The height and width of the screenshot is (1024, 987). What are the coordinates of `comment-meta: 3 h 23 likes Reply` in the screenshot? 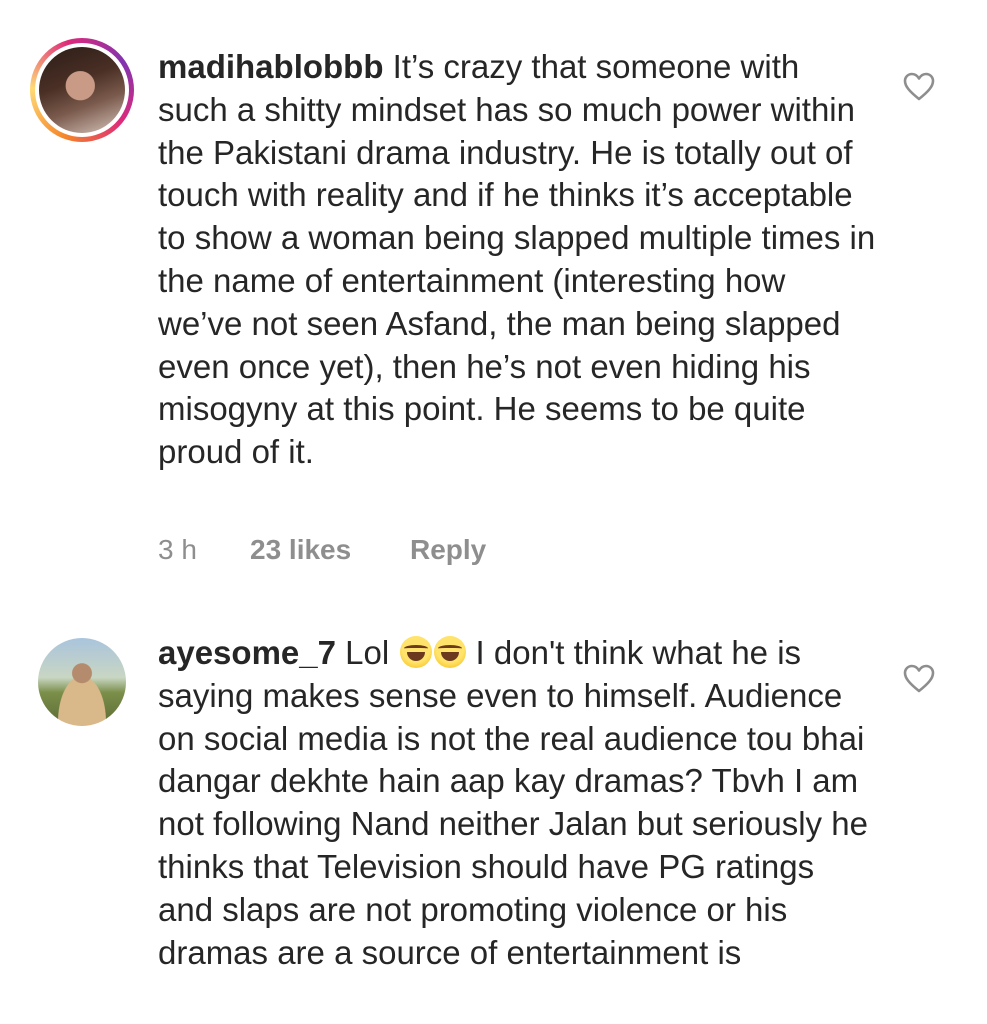 It's located at (322, 550).